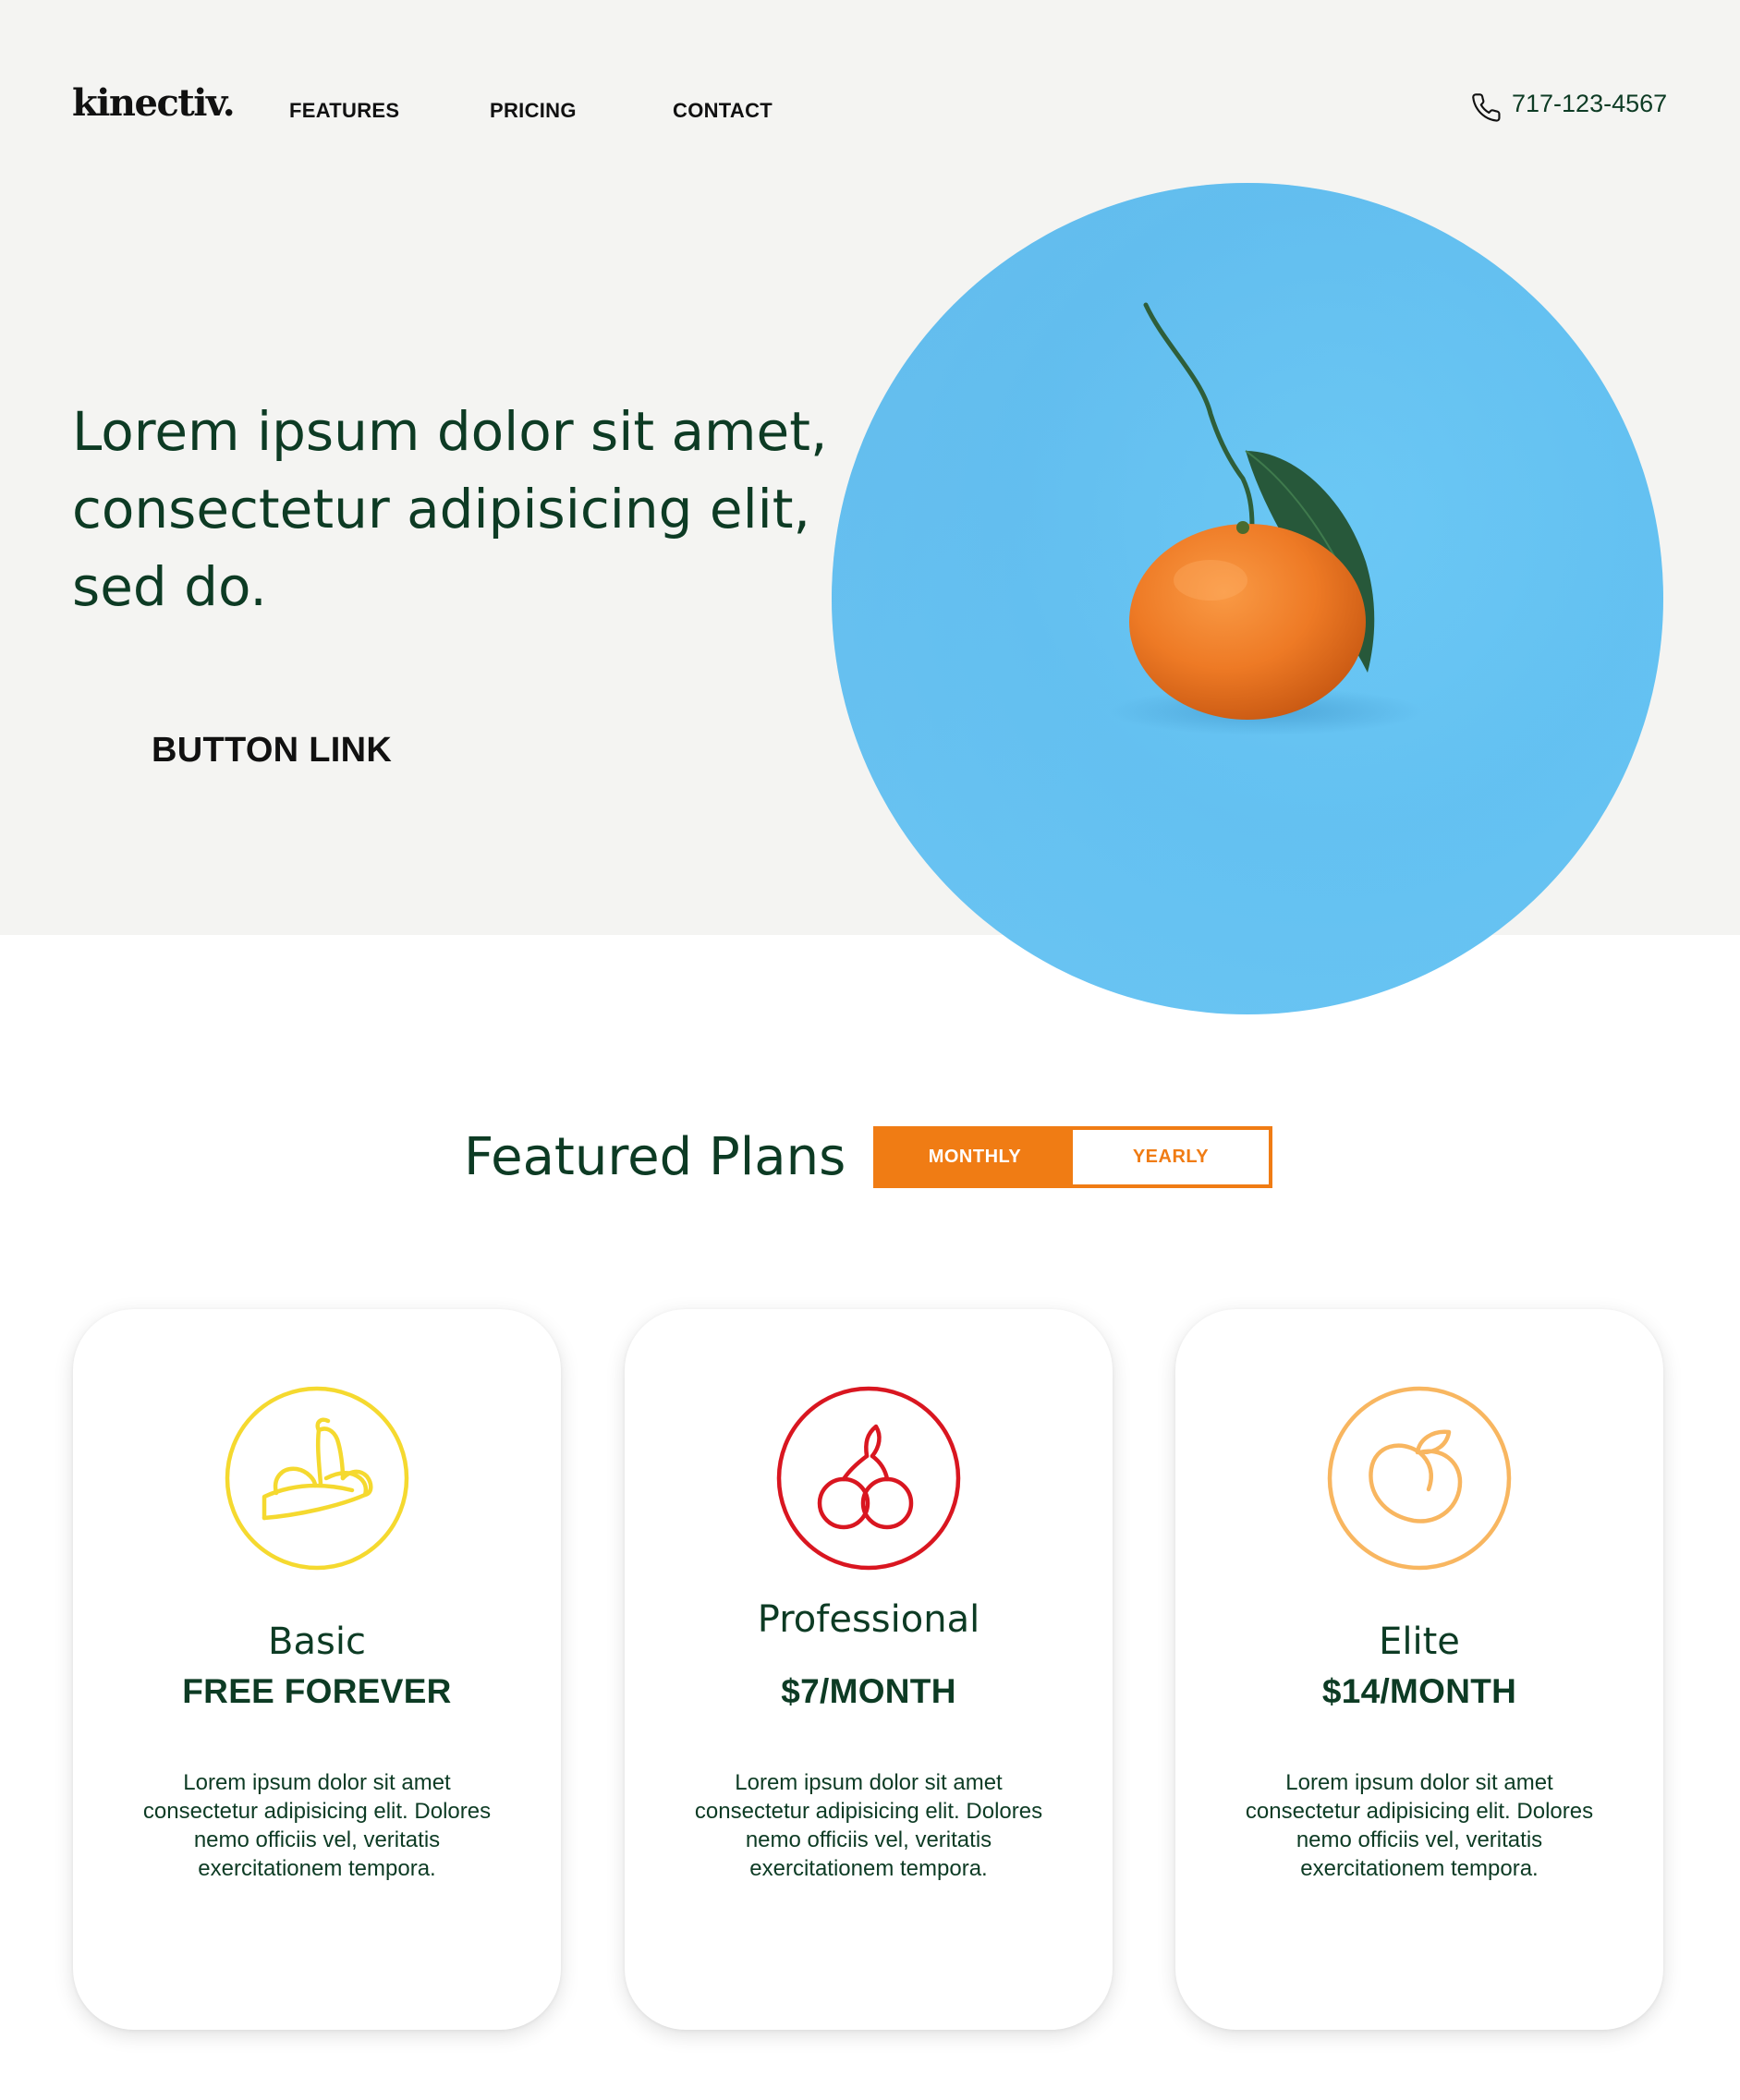 This screenshot has height=2100, width=1740. Describe the element at coordinates (317, 1642) in the screenshot. I see `plan-name-basic: Basic` at that location.